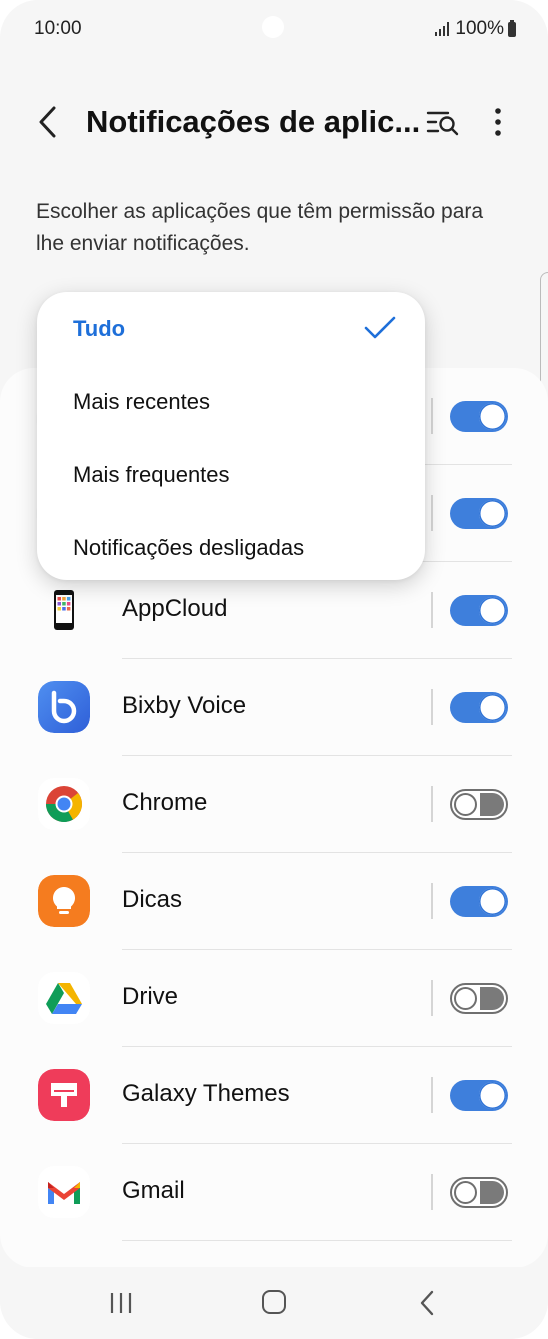 This screenshot has height=1339, width=548. I want to click on more-options-icon, so click(498, 123).